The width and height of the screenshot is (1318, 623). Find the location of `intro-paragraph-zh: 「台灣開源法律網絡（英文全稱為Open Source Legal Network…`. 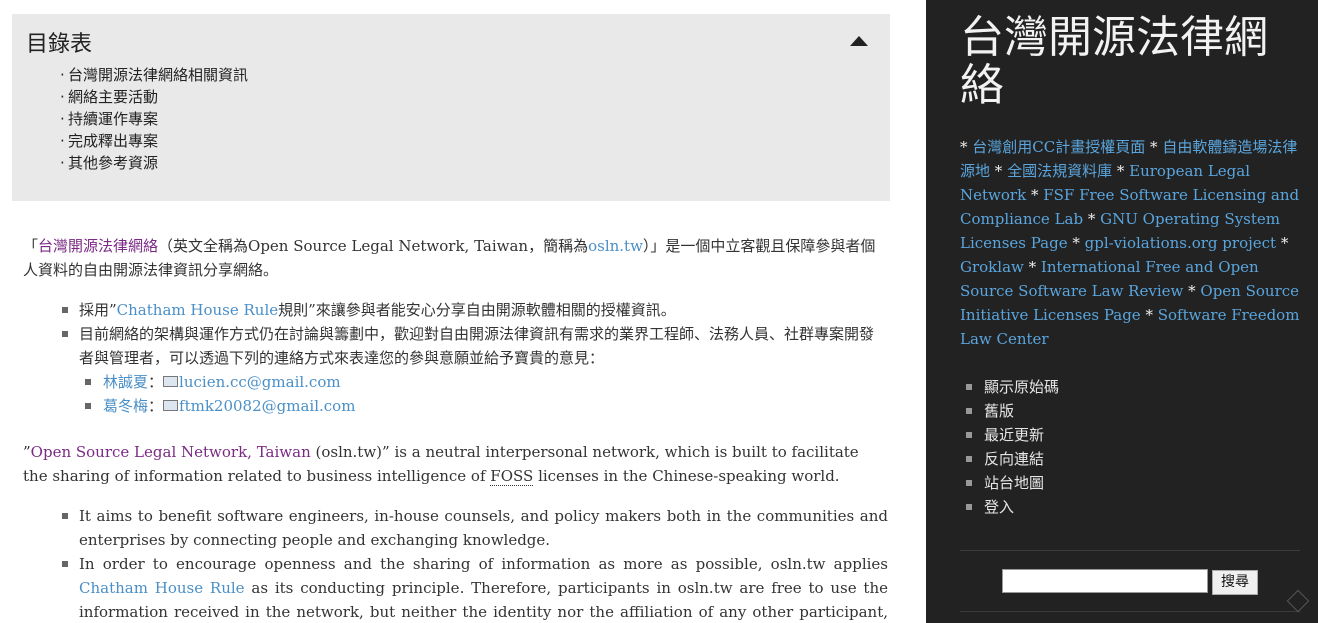

intro-paragraph-zh: 「台灣開源法律網絡（英文全稱為Open Source Legal Network… is located at coordinates (455, 258).